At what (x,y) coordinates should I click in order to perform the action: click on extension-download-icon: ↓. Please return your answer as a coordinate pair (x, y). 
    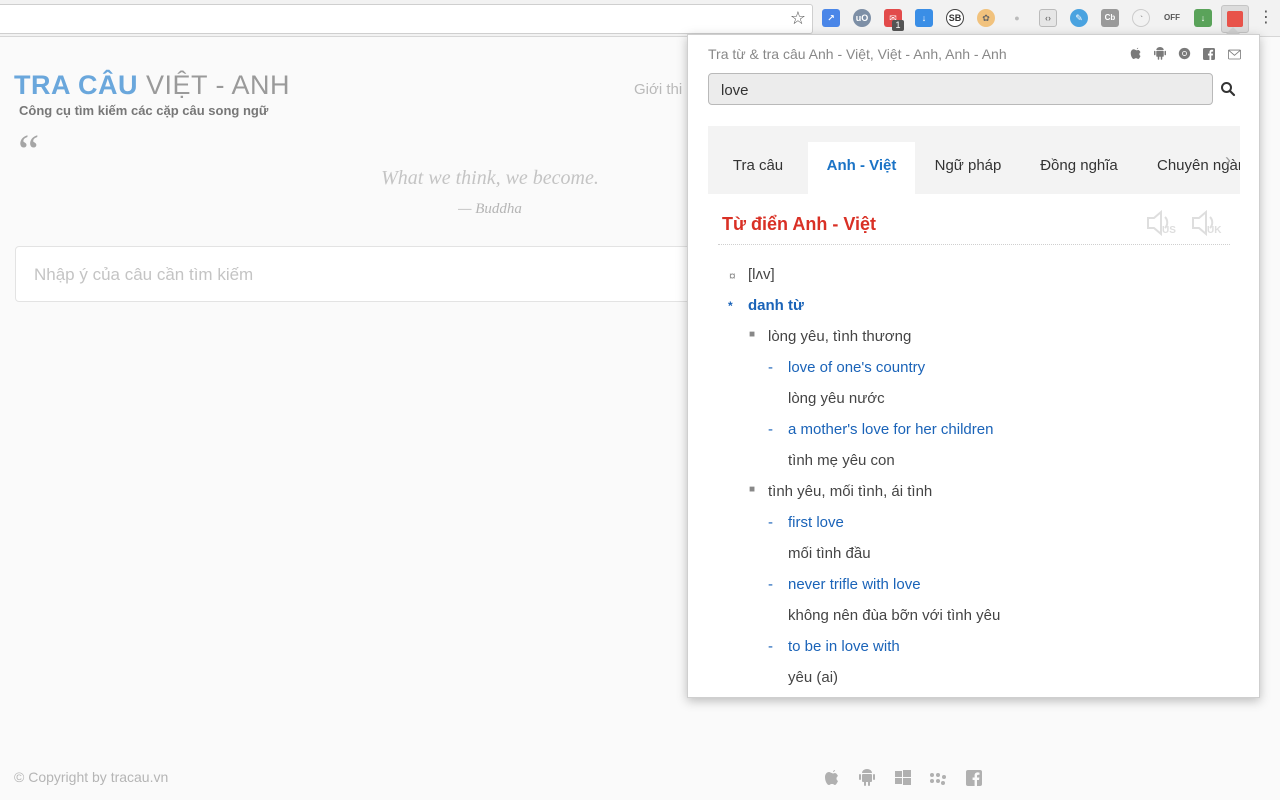
    Looking at the image, I should click on (924, 18).